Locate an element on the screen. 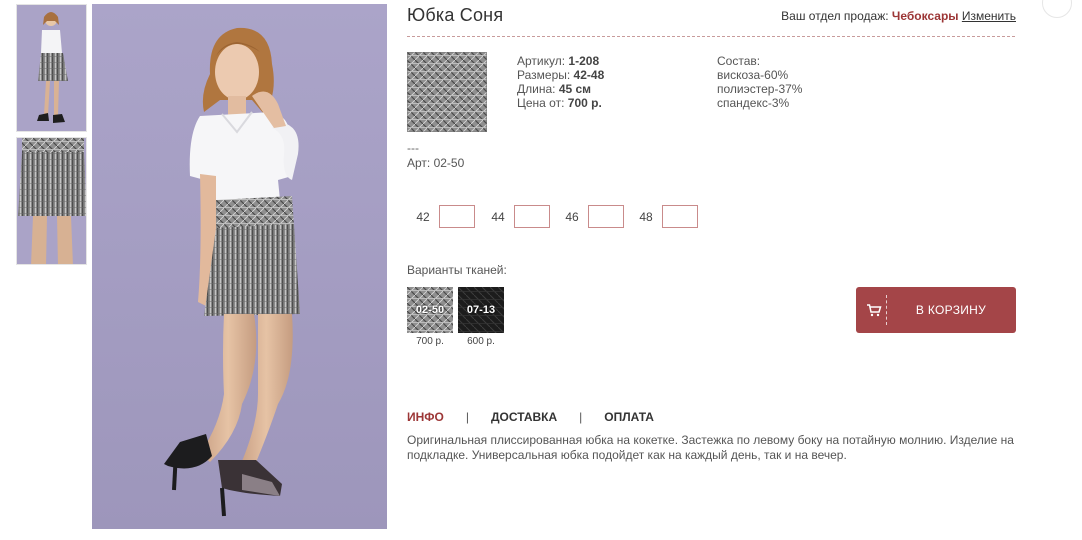 This screenshot has height=540, width=1082. fabric-variant-price: 700 р. is located at coordinates (430, 341).